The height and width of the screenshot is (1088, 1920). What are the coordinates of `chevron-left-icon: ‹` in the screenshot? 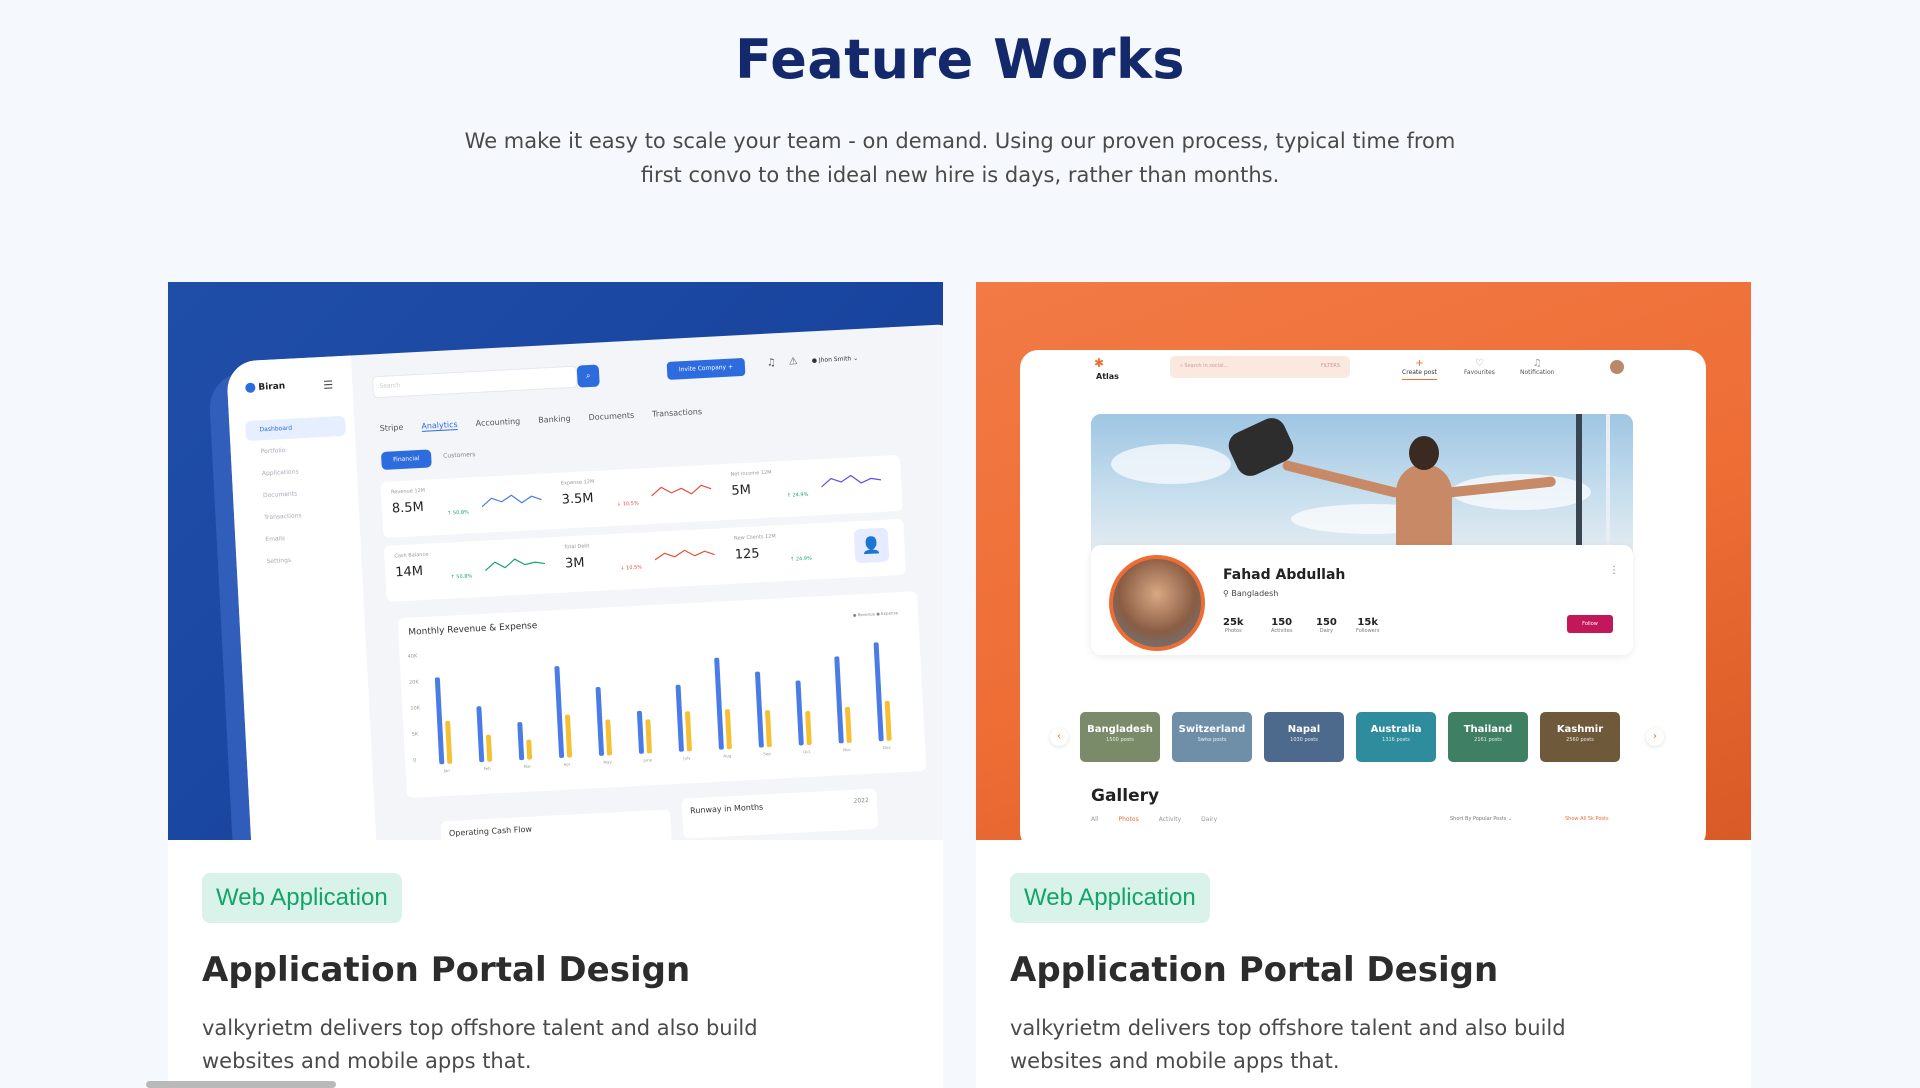 It's located at (1059, 737).